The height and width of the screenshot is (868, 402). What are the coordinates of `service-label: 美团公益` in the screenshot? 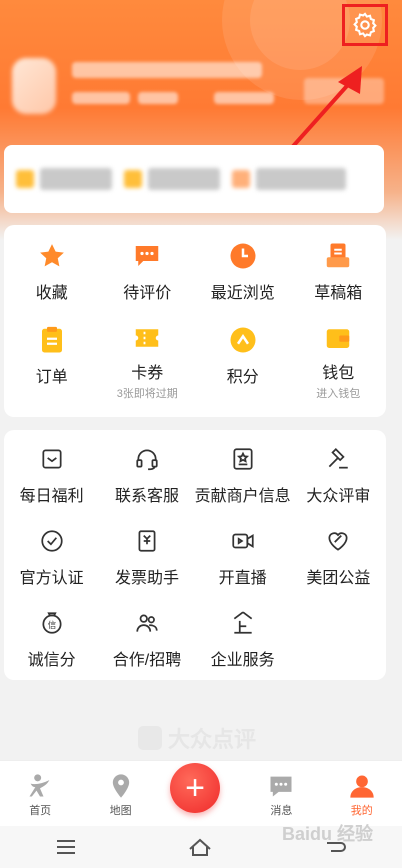 It's located at (338, 578).